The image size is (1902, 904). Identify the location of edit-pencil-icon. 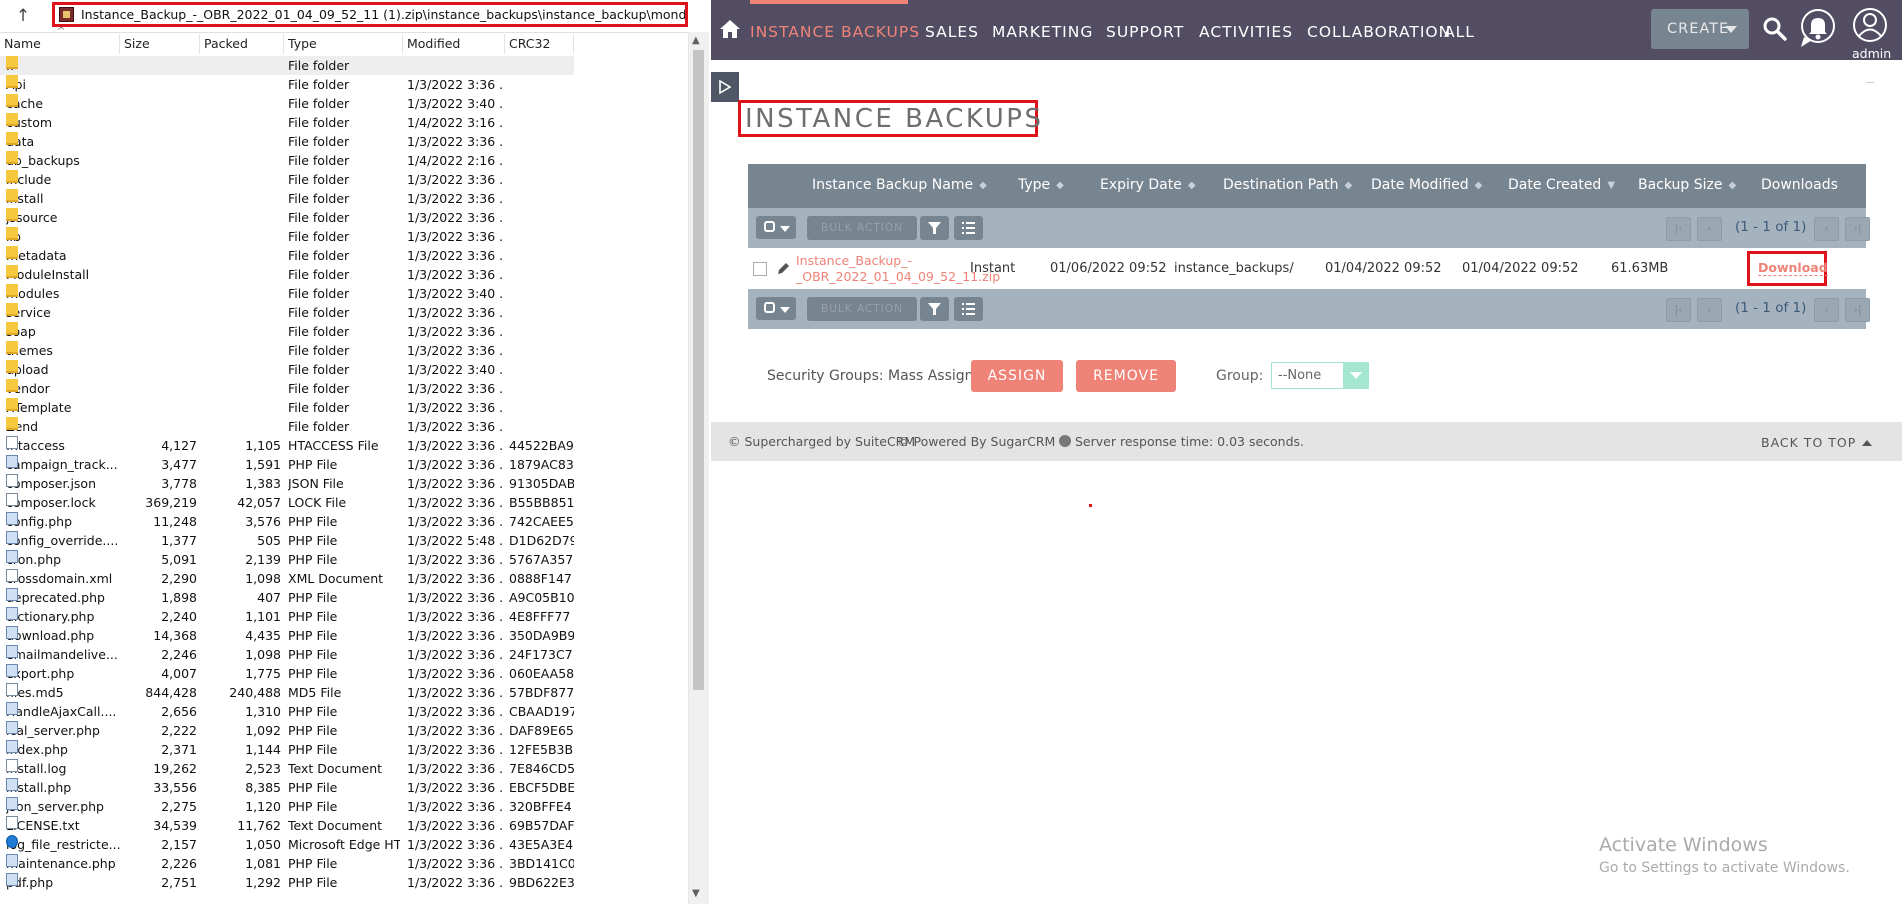
(783, 268).